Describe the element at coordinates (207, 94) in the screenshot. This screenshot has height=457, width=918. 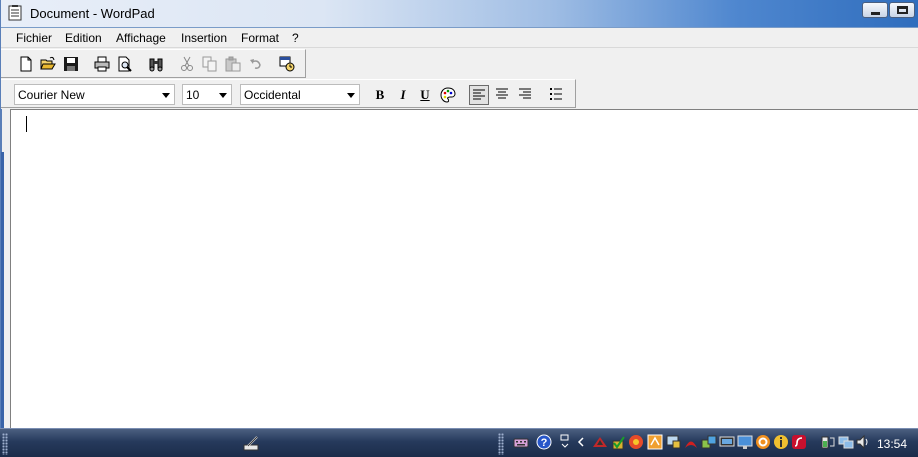
I see `font-size-select: 10` at that location.